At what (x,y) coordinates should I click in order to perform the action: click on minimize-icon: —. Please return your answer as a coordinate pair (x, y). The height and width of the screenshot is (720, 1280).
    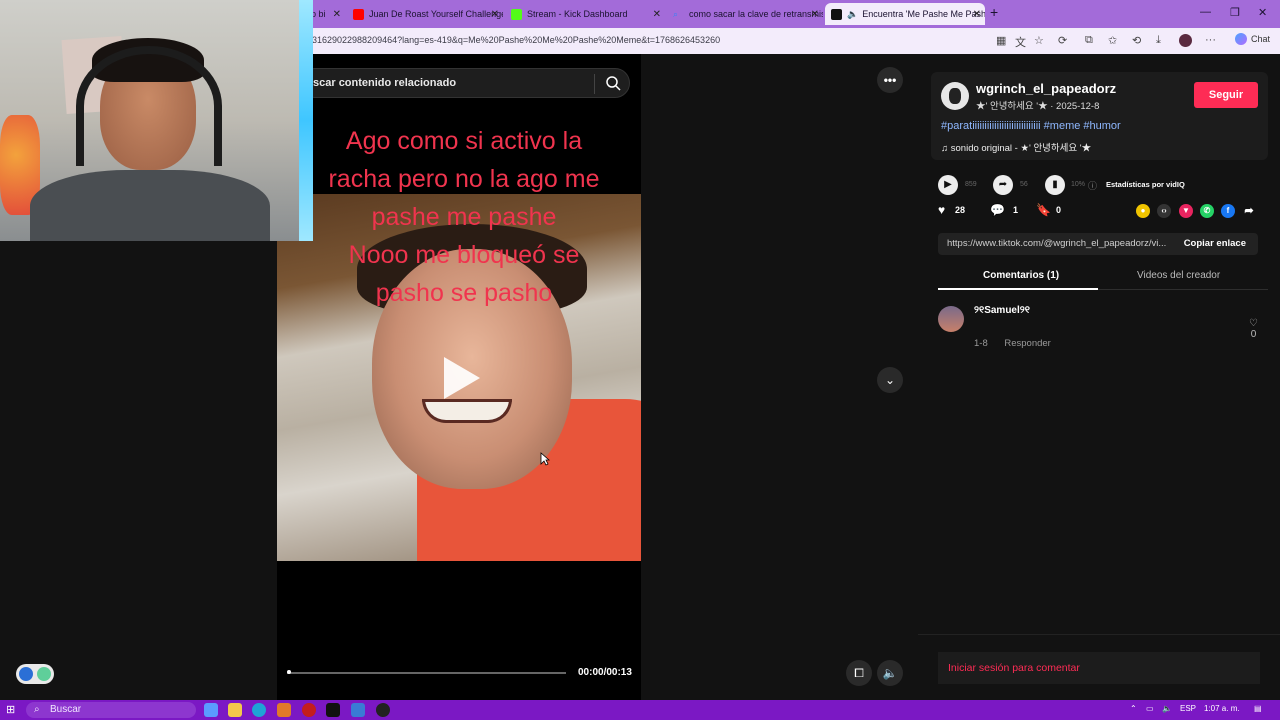
    Looking at the image, I should click on (1205, 12).